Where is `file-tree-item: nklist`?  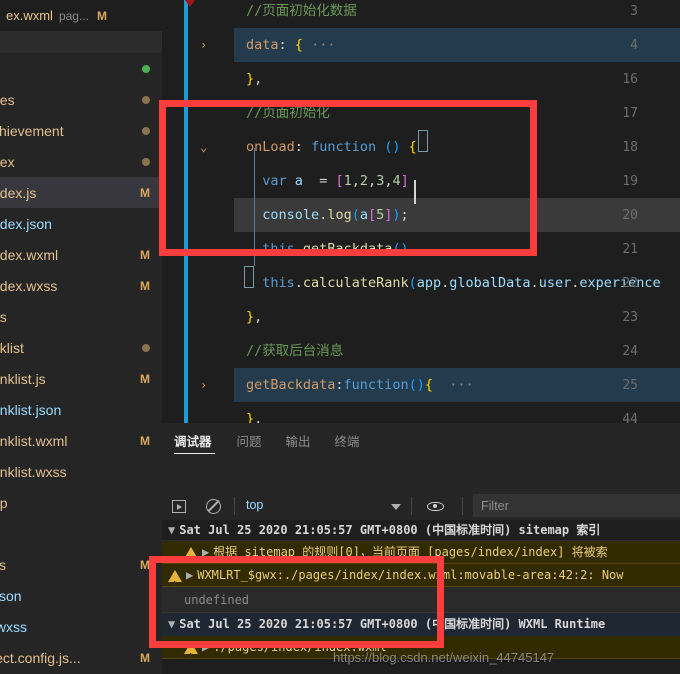
file-tree-item: nklist is located at coordinates (81, 347).